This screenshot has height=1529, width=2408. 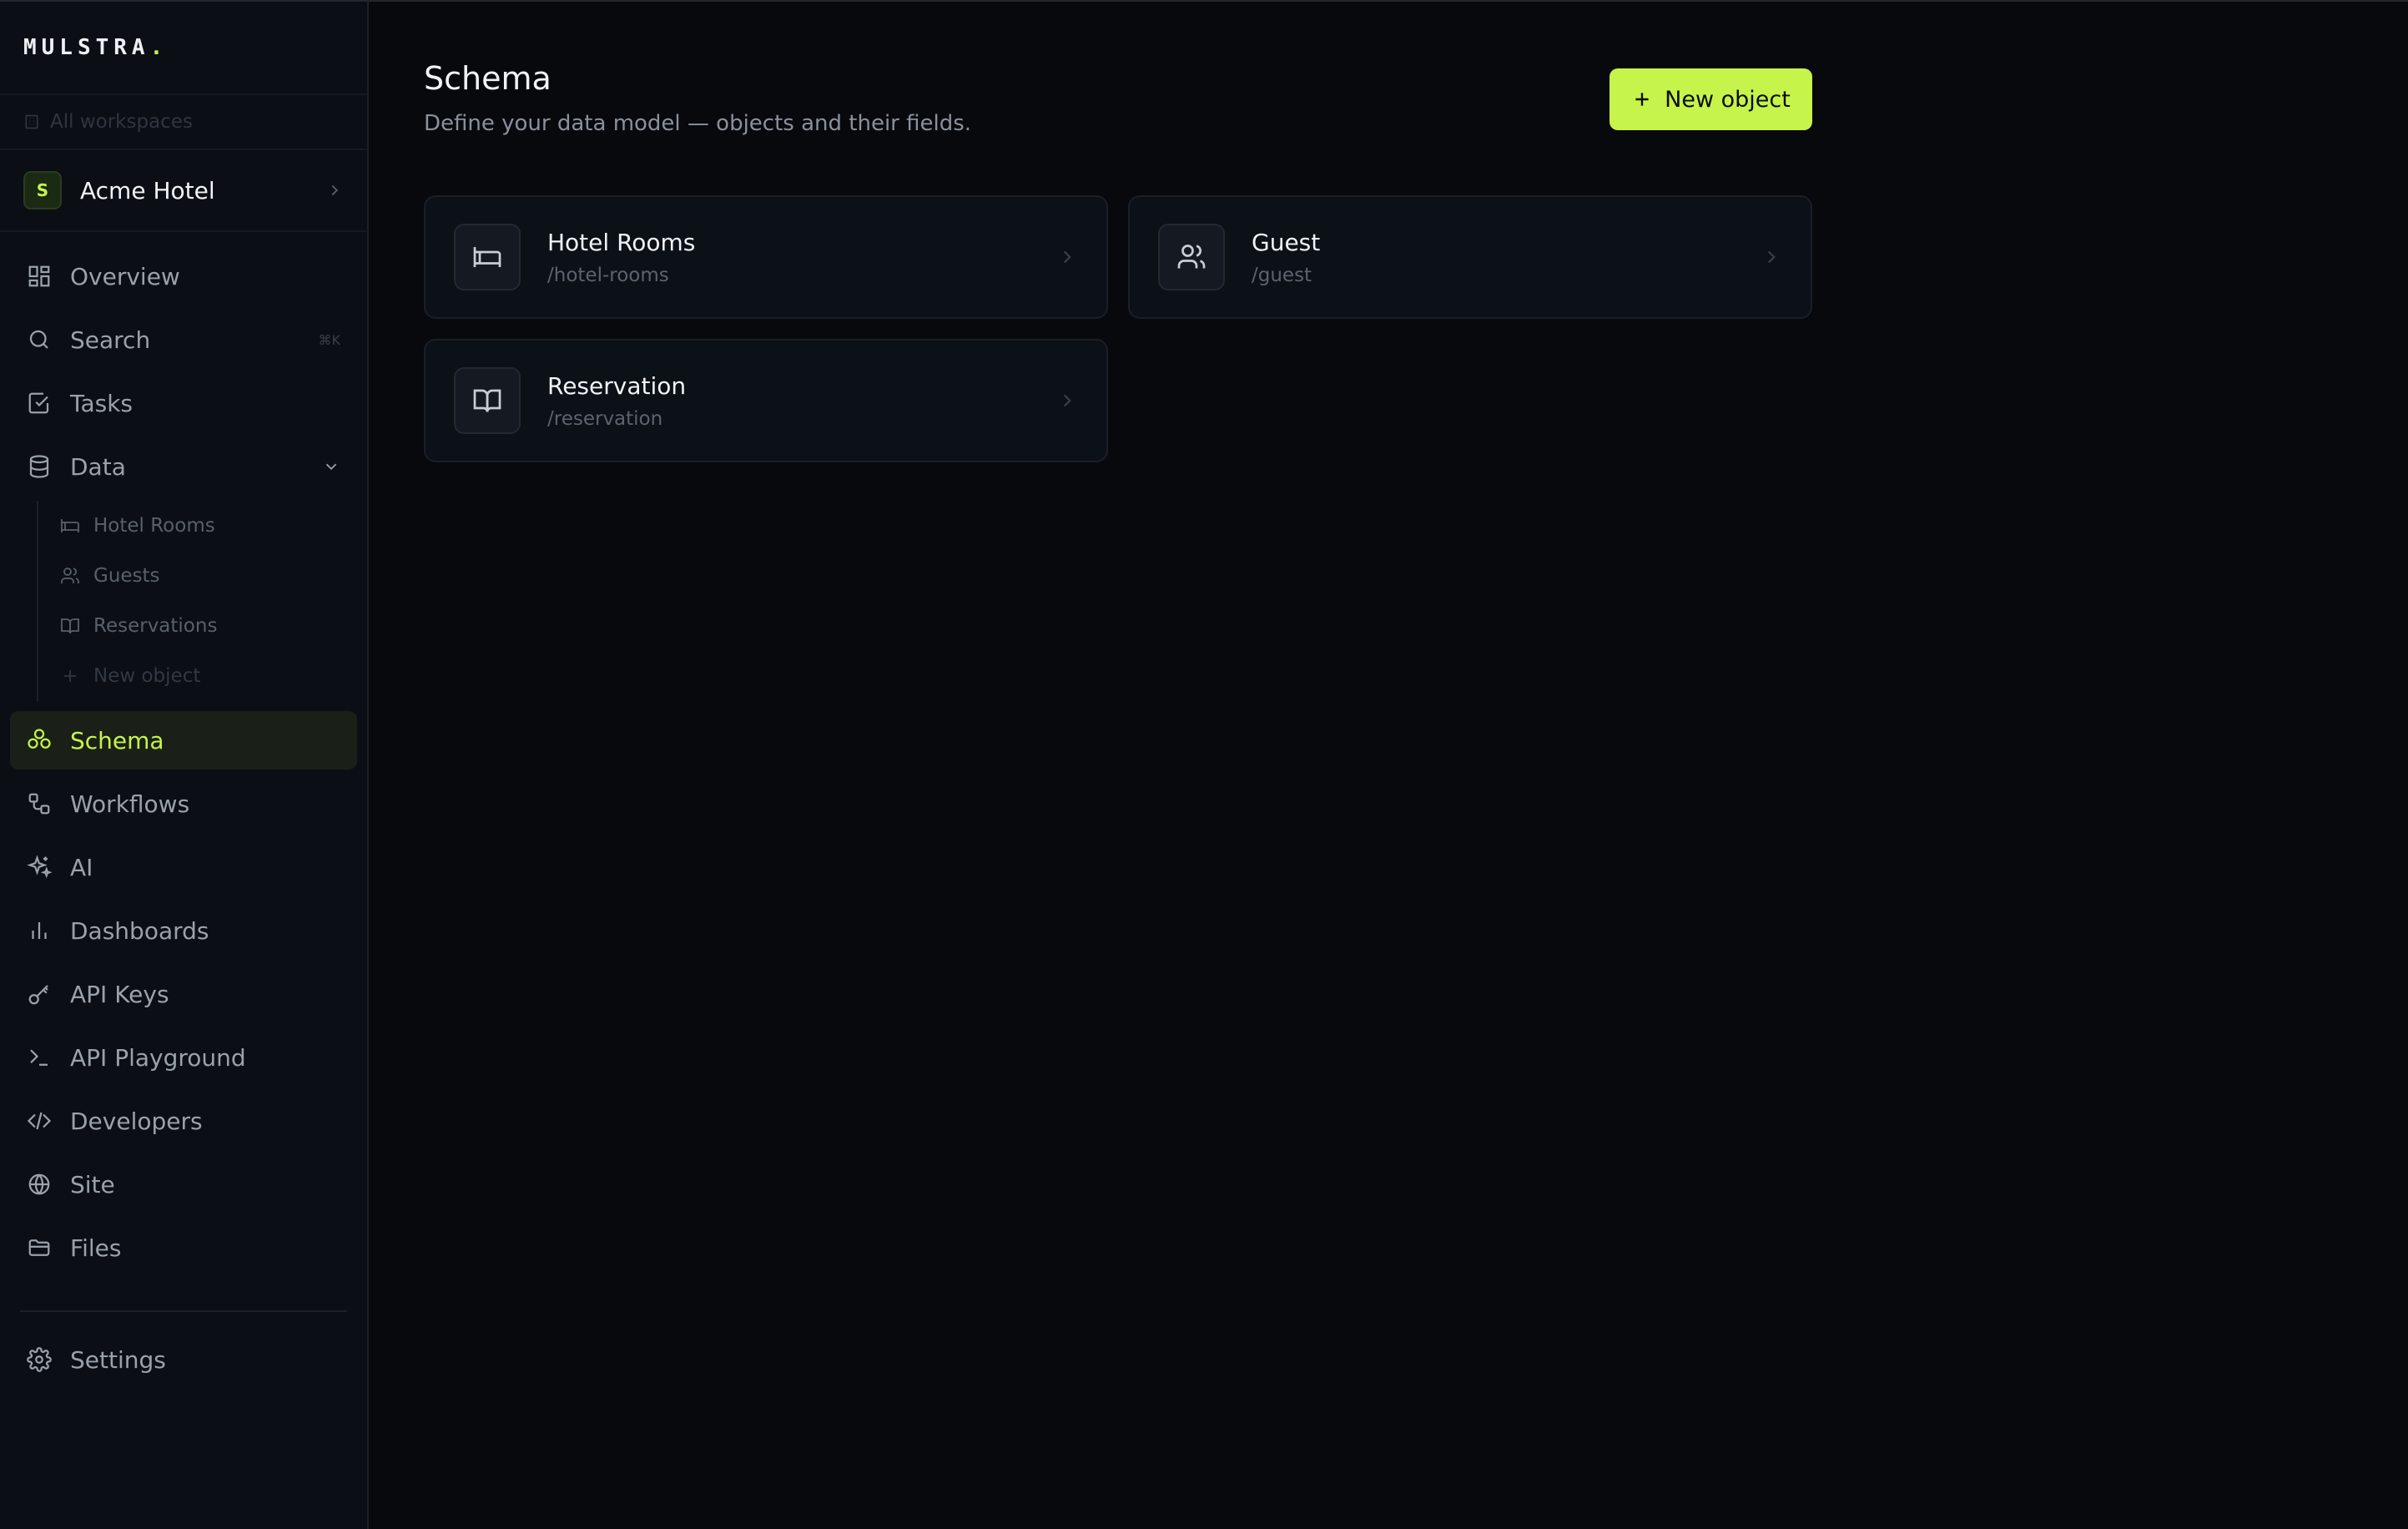 I want to click on sidebar-item-label: AI, so click(x=81, y=867).